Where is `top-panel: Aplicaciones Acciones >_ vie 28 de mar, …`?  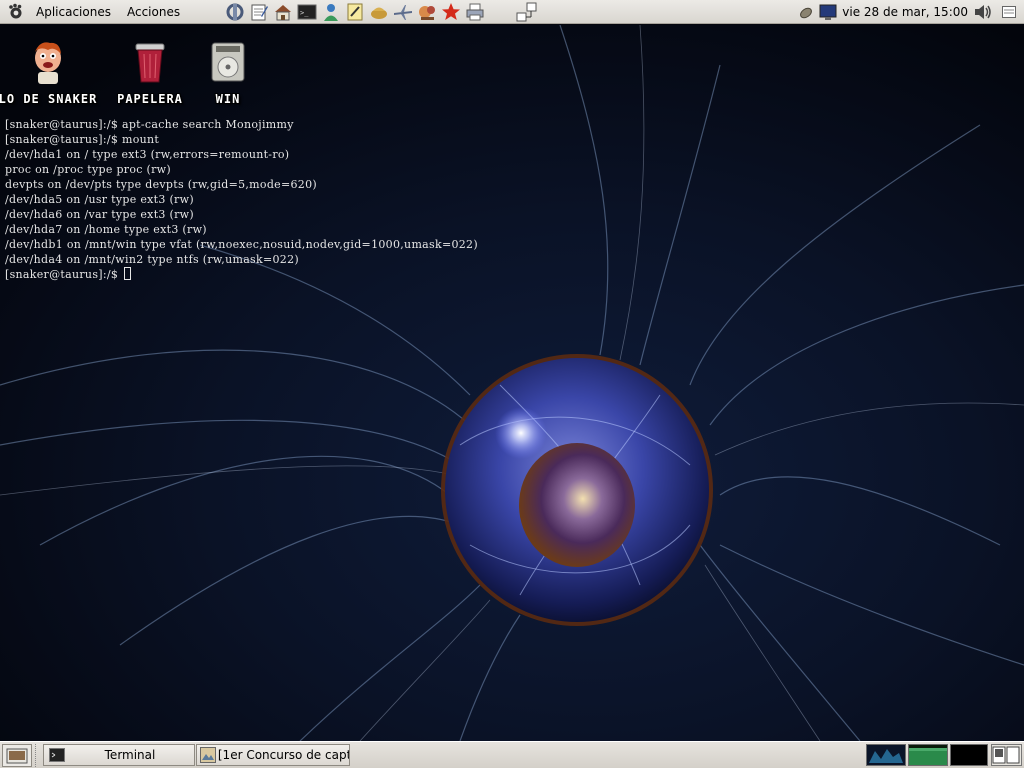 top-panel: Aplicaciones Acciones >_ vie 28 de mar, … is located at coordinates (512, 12).